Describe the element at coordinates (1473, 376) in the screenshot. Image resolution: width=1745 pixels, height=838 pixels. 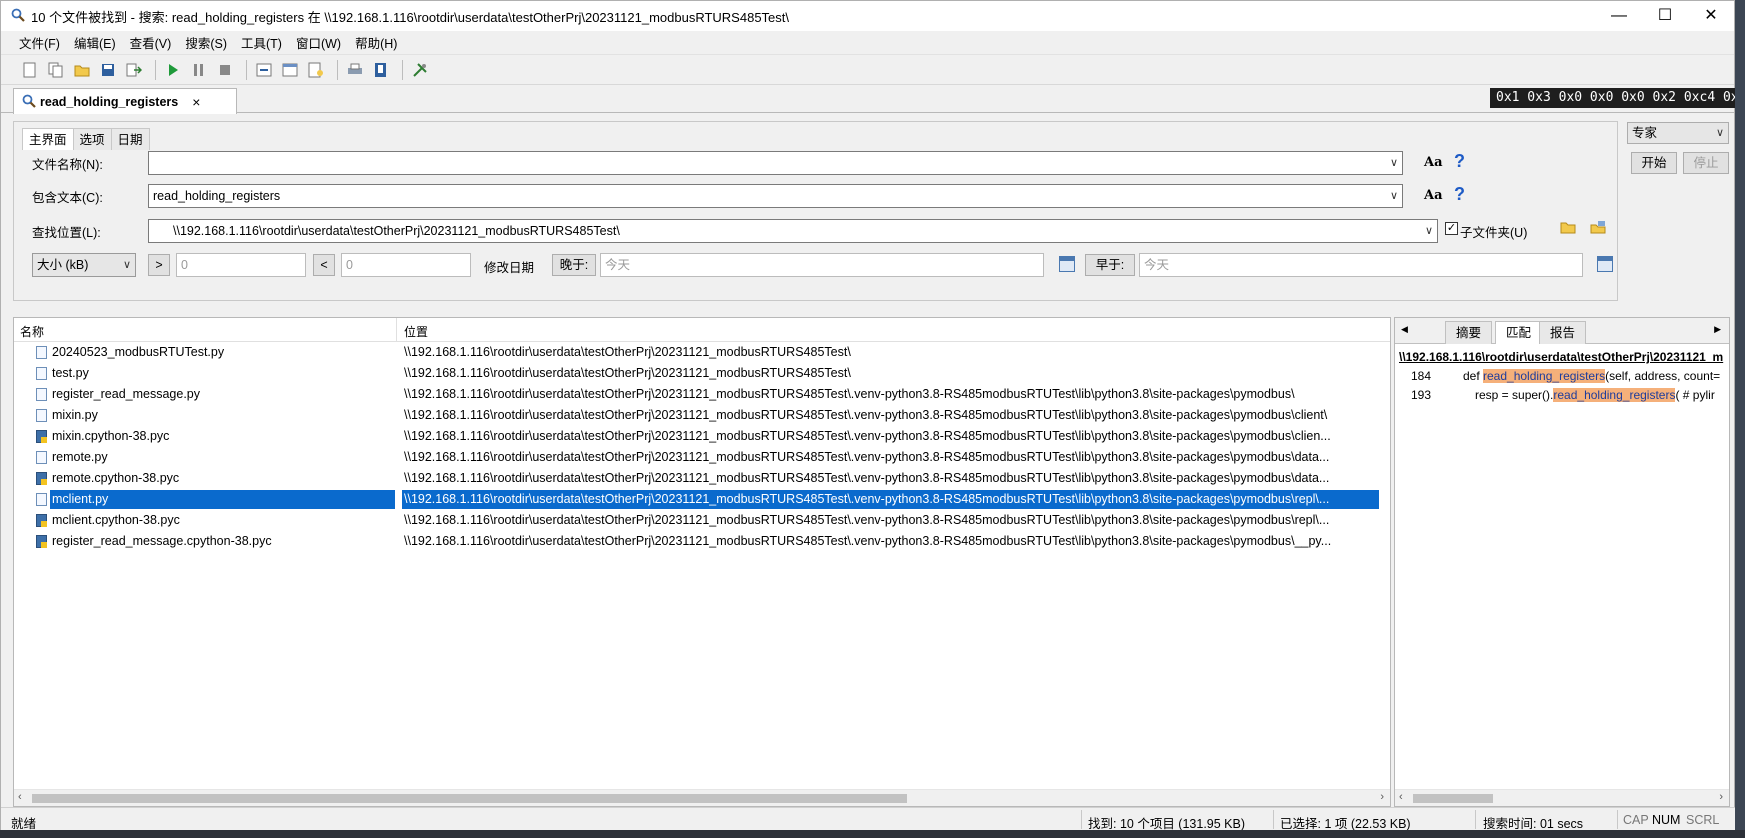
I see `match-prefix: def` at that location.